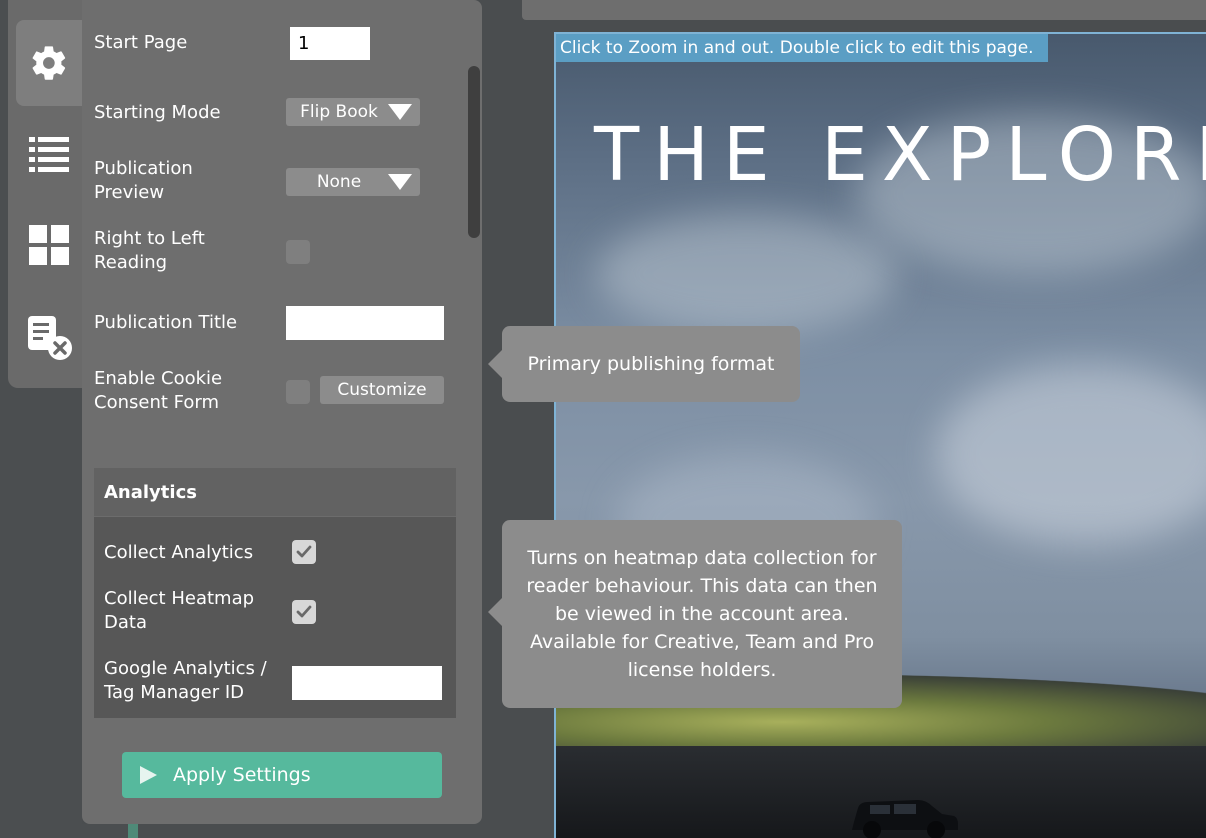  I want to click on preview-top-bar, so click(864, 10).